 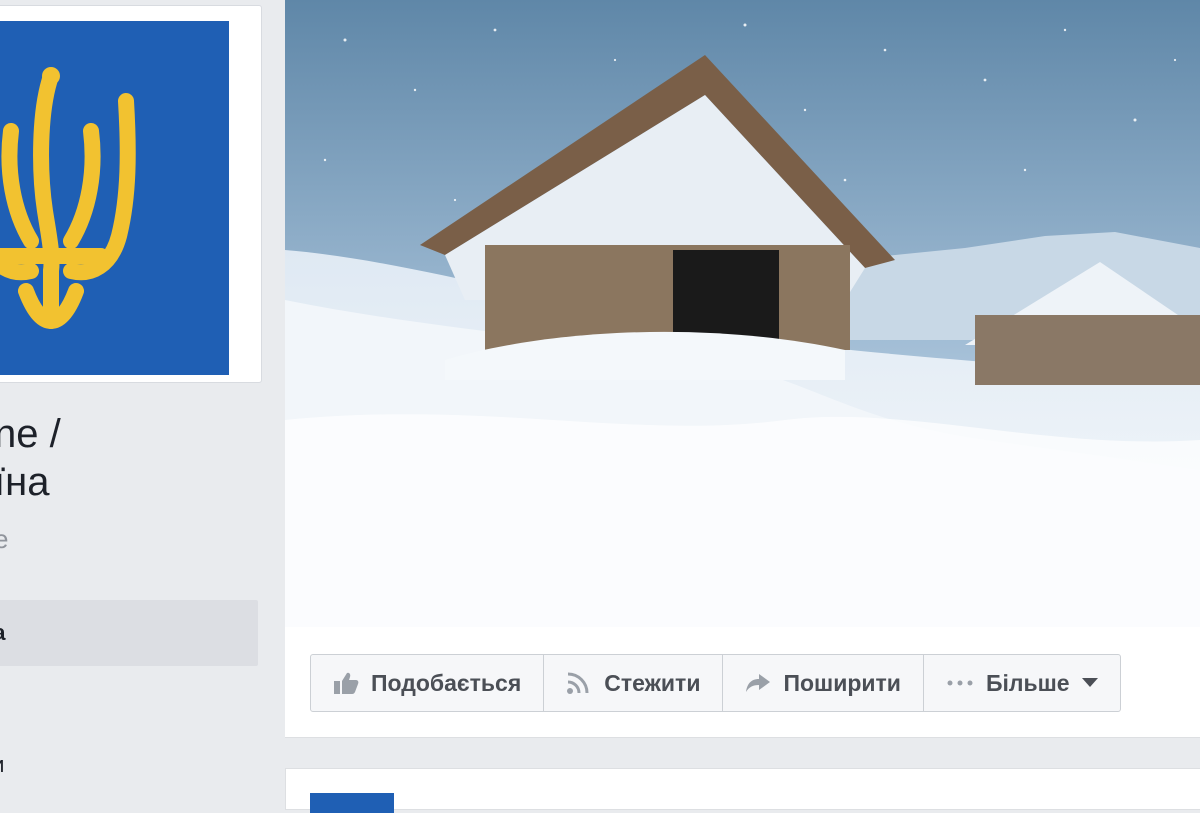 I want to click on ellipsis-icon, so click(x=960, y=683).